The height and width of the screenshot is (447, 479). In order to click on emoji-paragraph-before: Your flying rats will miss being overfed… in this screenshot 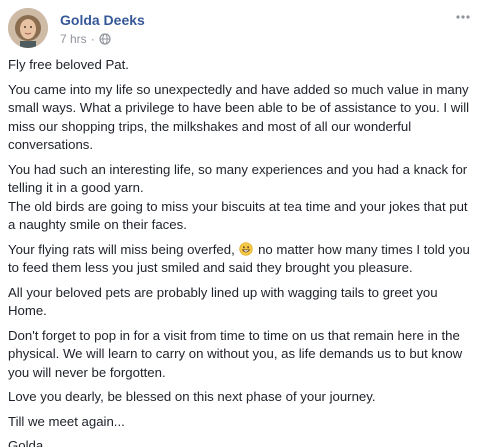, I will do `click(123, 249)`.